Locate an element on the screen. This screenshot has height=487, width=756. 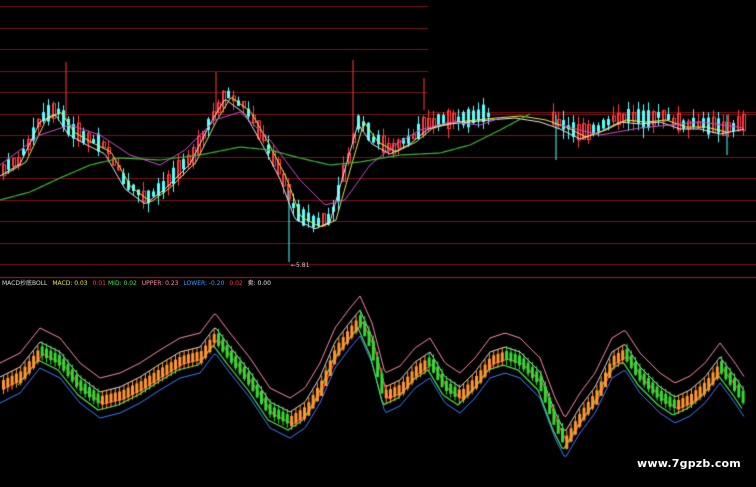
macd-value: MACD: 0.03 is located at coordinates (70, 283).